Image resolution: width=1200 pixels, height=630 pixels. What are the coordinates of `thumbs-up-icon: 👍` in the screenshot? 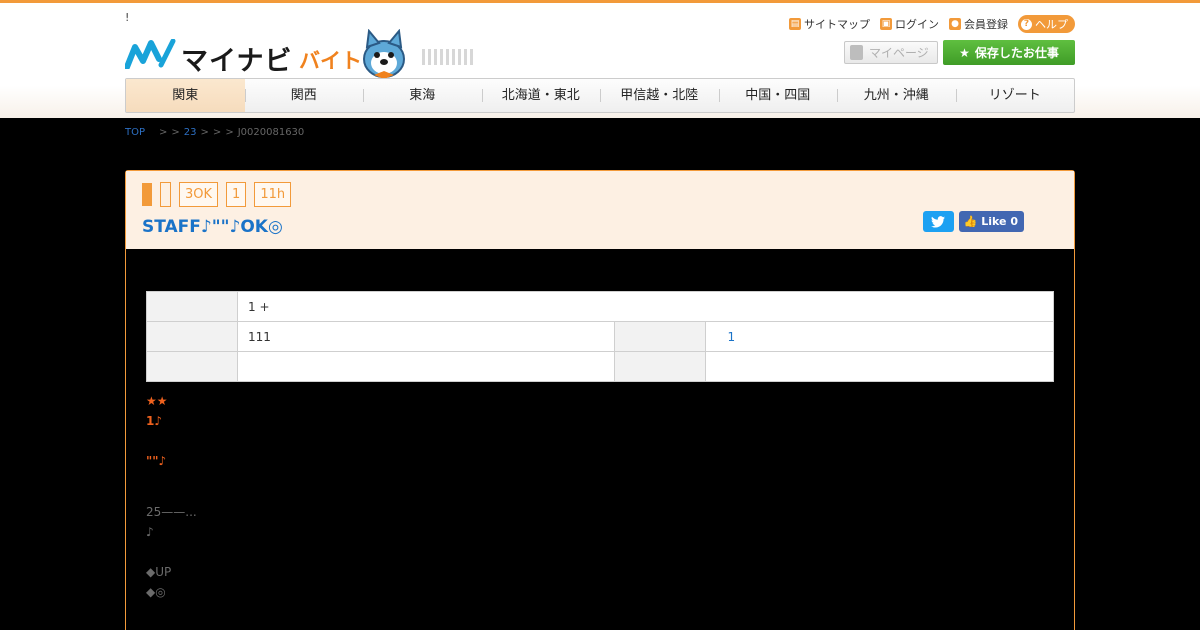 It's located at (970, 221).